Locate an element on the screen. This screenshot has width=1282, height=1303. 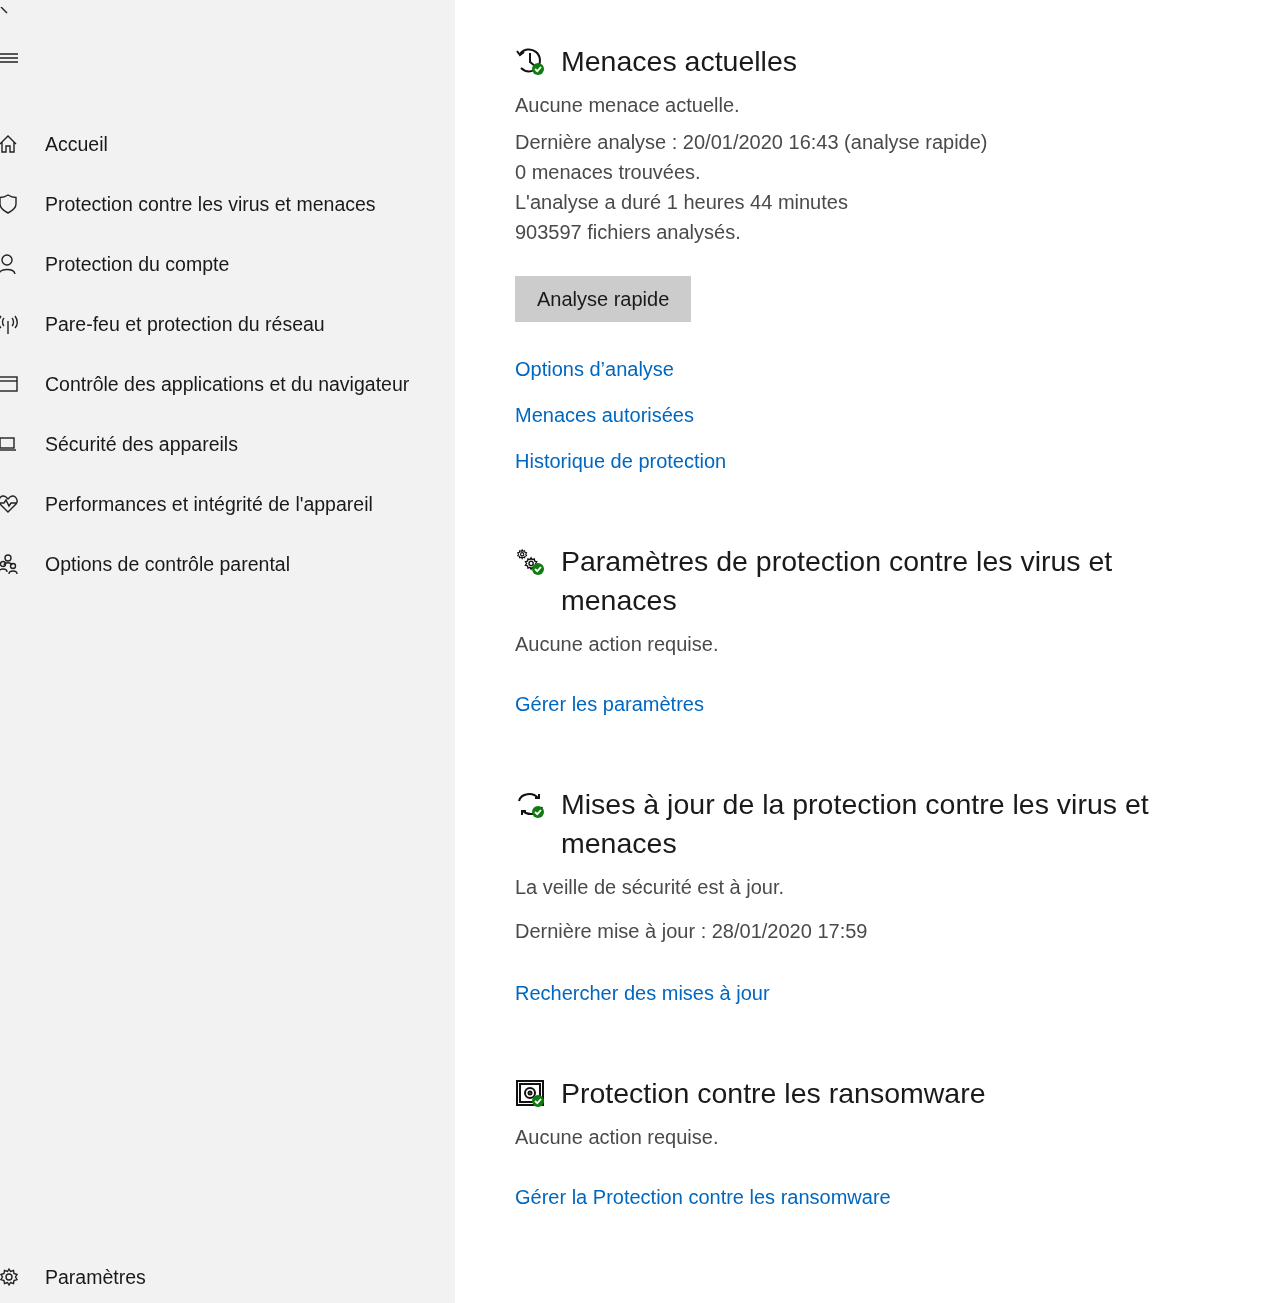
section-title: Mises à jour de la protection contre les virus et menaces is located at coordinates (855, 824).